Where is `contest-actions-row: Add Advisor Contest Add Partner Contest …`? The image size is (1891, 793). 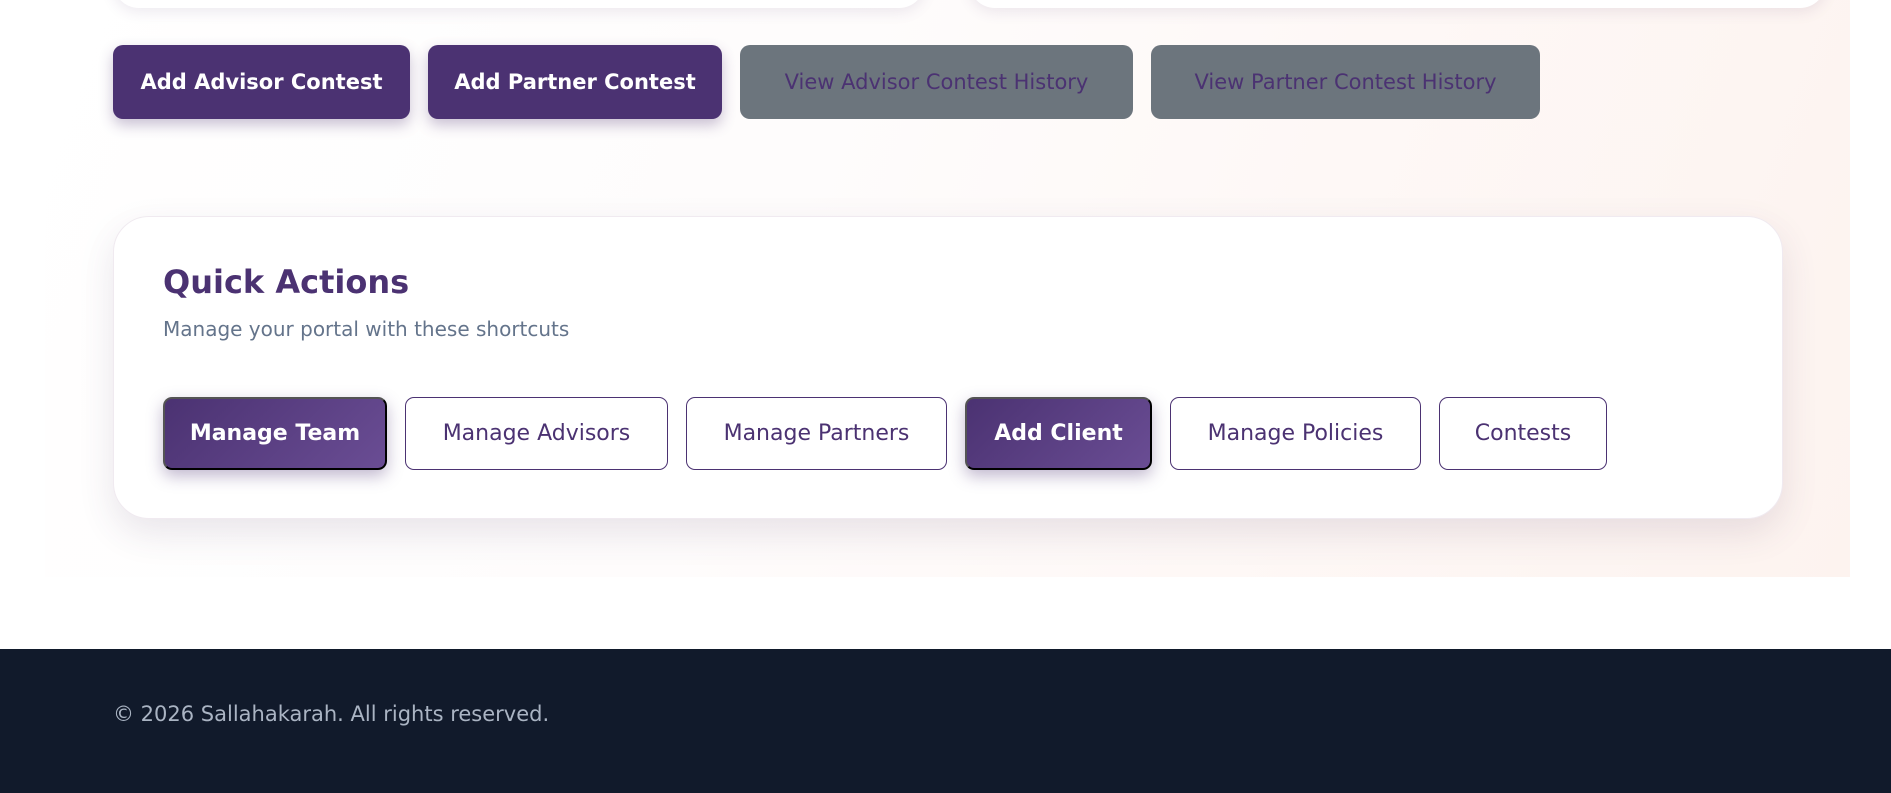 contest-actions-row: Add Advisor Contest Add Partner Contest … is located at coordinates (826, 82).